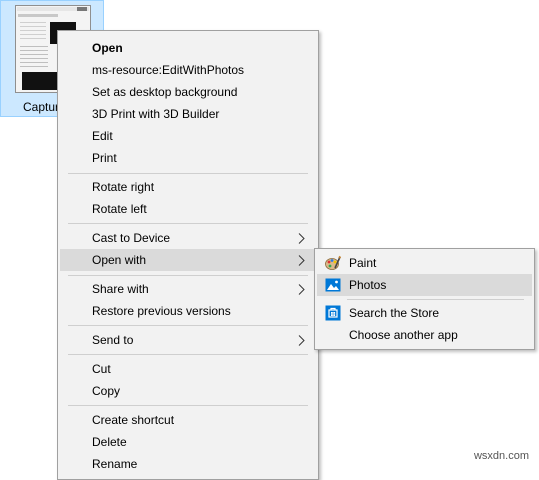 The image size is (539, 480). I want to click on menu-item-label: Open with, so click(119, 260).